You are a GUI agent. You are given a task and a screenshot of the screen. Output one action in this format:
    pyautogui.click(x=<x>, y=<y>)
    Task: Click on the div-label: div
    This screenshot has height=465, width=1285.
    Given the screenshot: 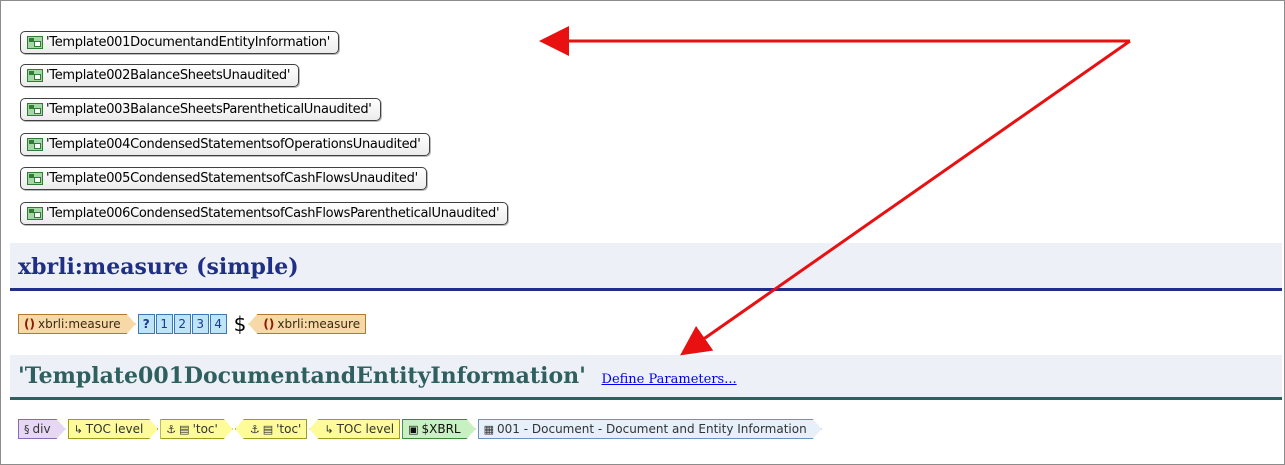 What is the action you would take?
    pyautogui.click(x=41, y=429)
    